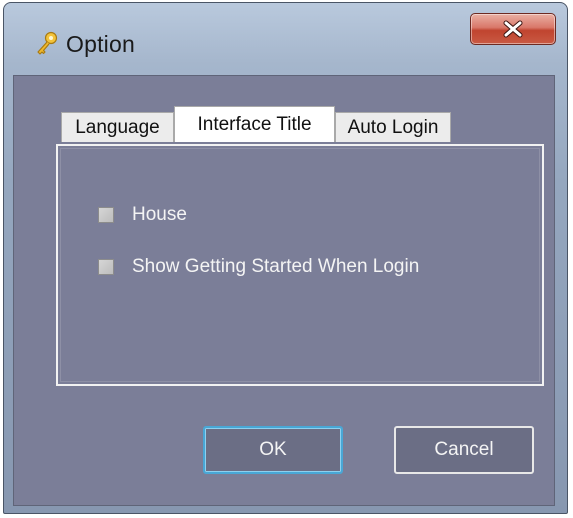 This screenshot has height=518, width=573. What do you see at coordinates (159, 214) in the screenshot?
I see `house-checkbox-label: House` at bounding box center [159, 214].